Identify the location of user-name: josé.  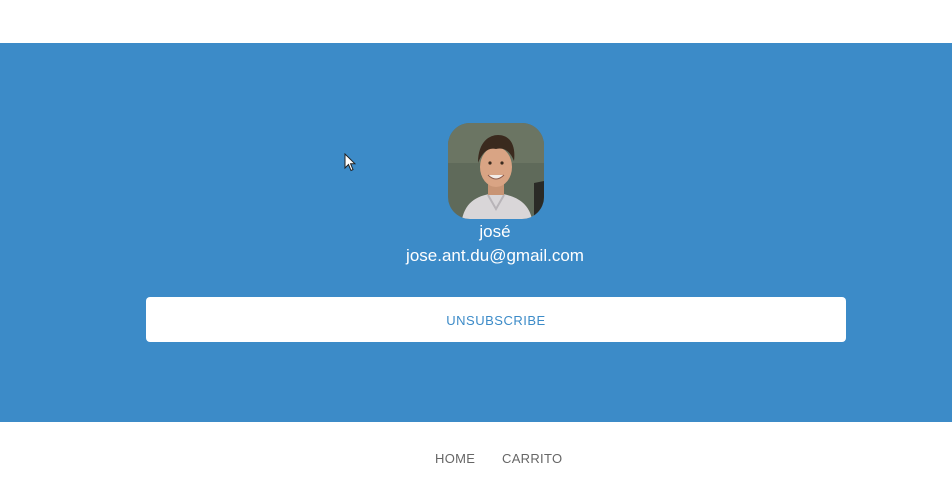
(495, 231).